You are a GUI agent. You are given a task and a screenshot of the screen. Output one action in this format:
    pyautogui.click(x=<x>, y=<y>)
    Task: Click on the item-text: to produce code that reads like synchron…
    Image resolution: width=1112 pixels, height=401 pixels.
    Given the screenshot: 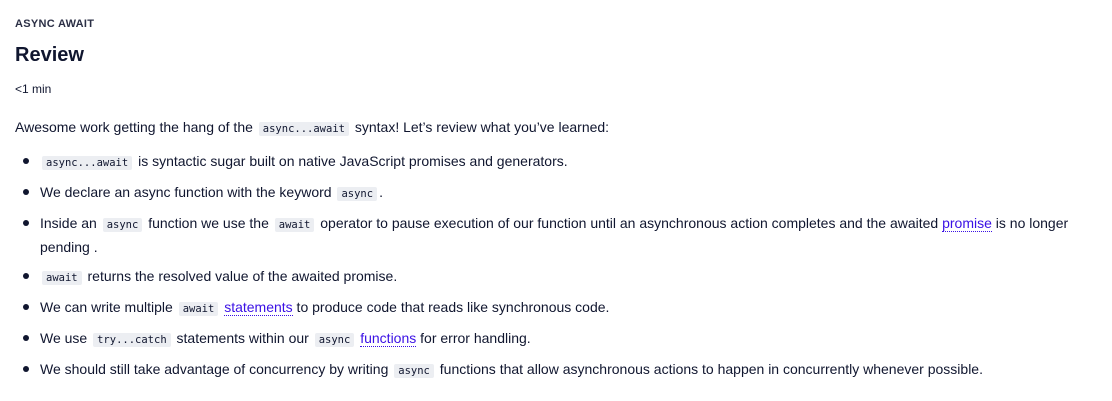 What is the action you would take?
    pyautogui.click(x=451, y=307)
    